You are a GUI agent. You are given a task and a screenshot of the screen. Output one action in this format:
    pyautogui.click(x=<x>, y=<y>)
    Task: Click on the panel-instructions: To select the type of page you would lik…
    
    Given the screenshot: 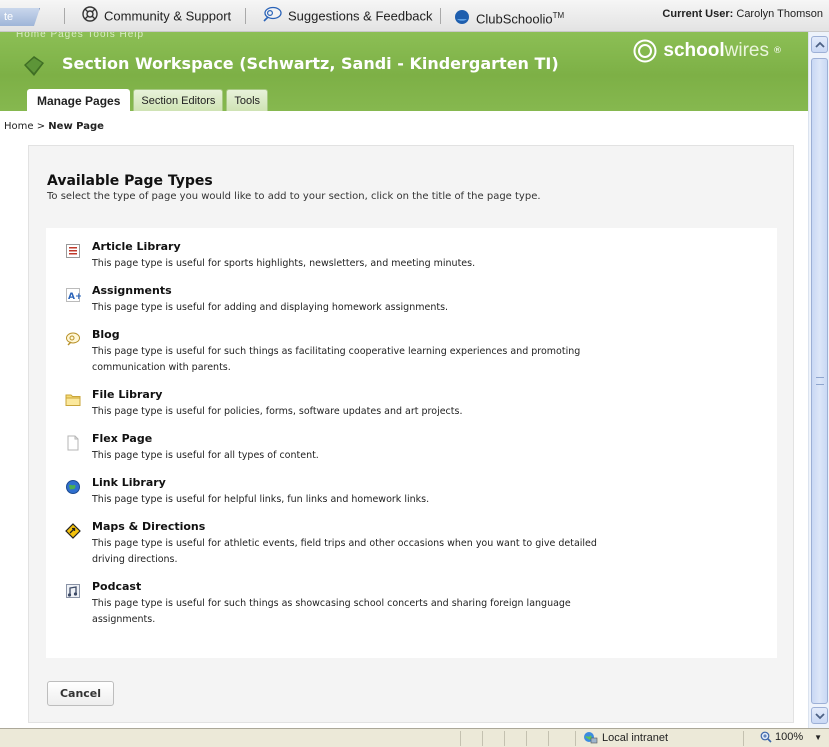 What is the action you would take?
    pyautogui.click(x=294, y=196)
    